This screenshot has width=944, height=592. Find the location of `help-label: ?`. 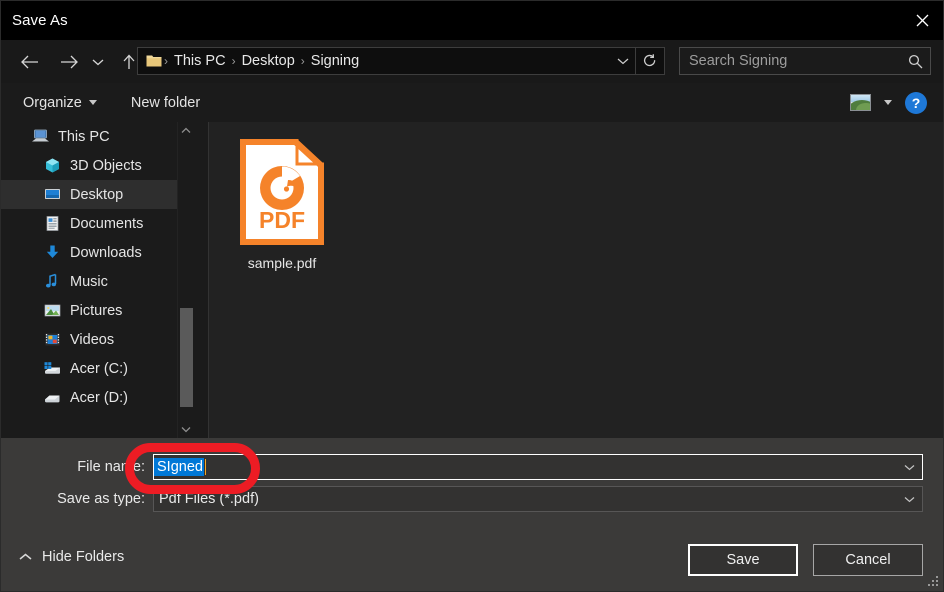

help-label: ? is located at coordinates (916, 102).